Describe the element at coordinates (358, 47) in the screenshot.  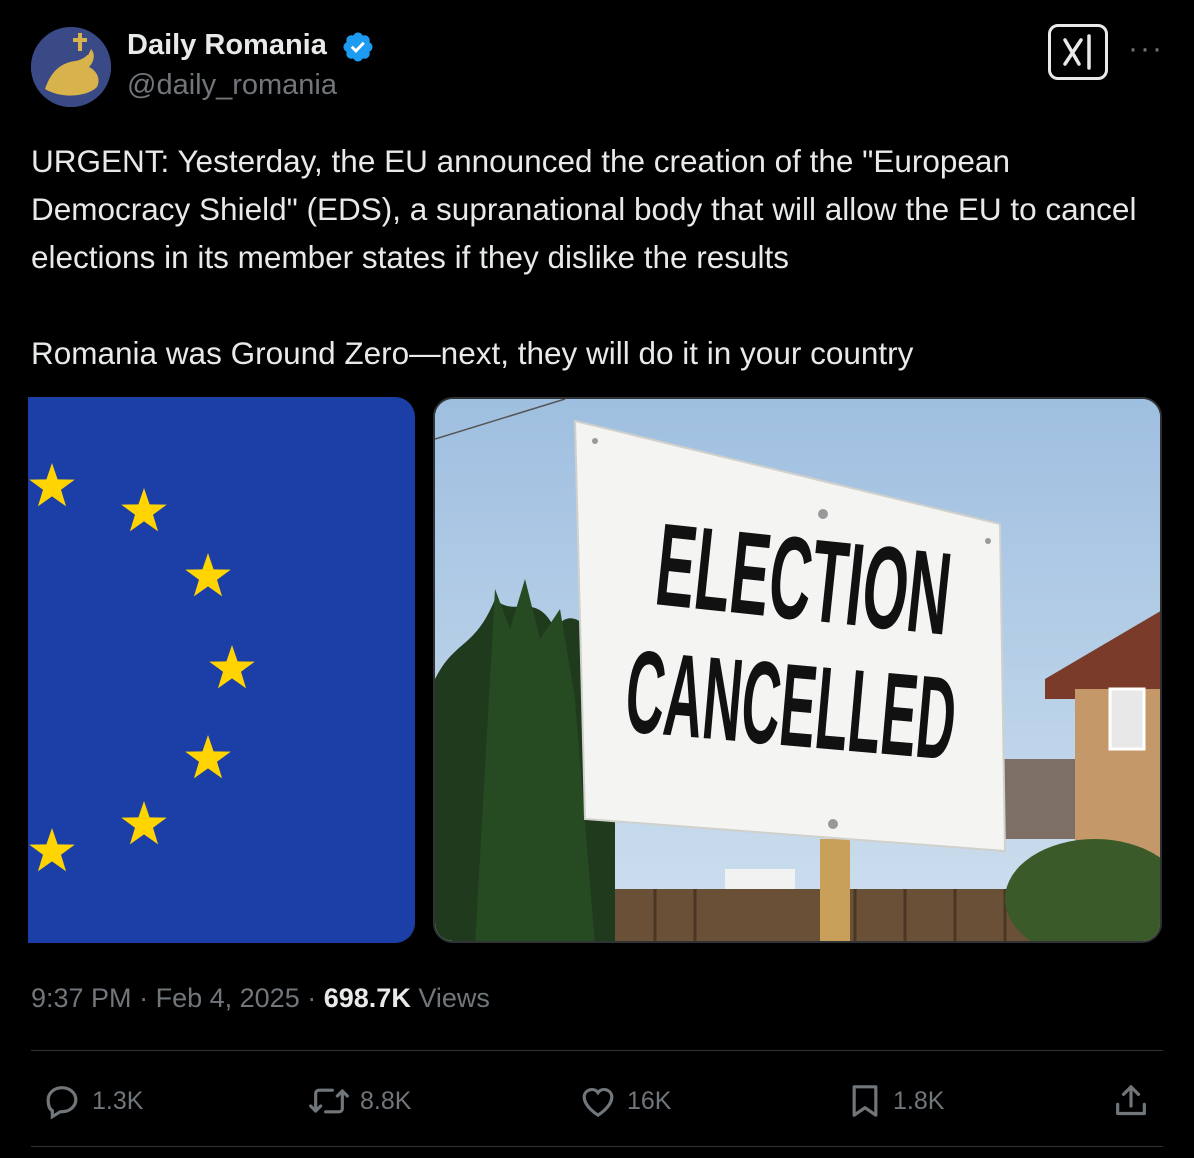
I see `verified-badge-icon` at that location.